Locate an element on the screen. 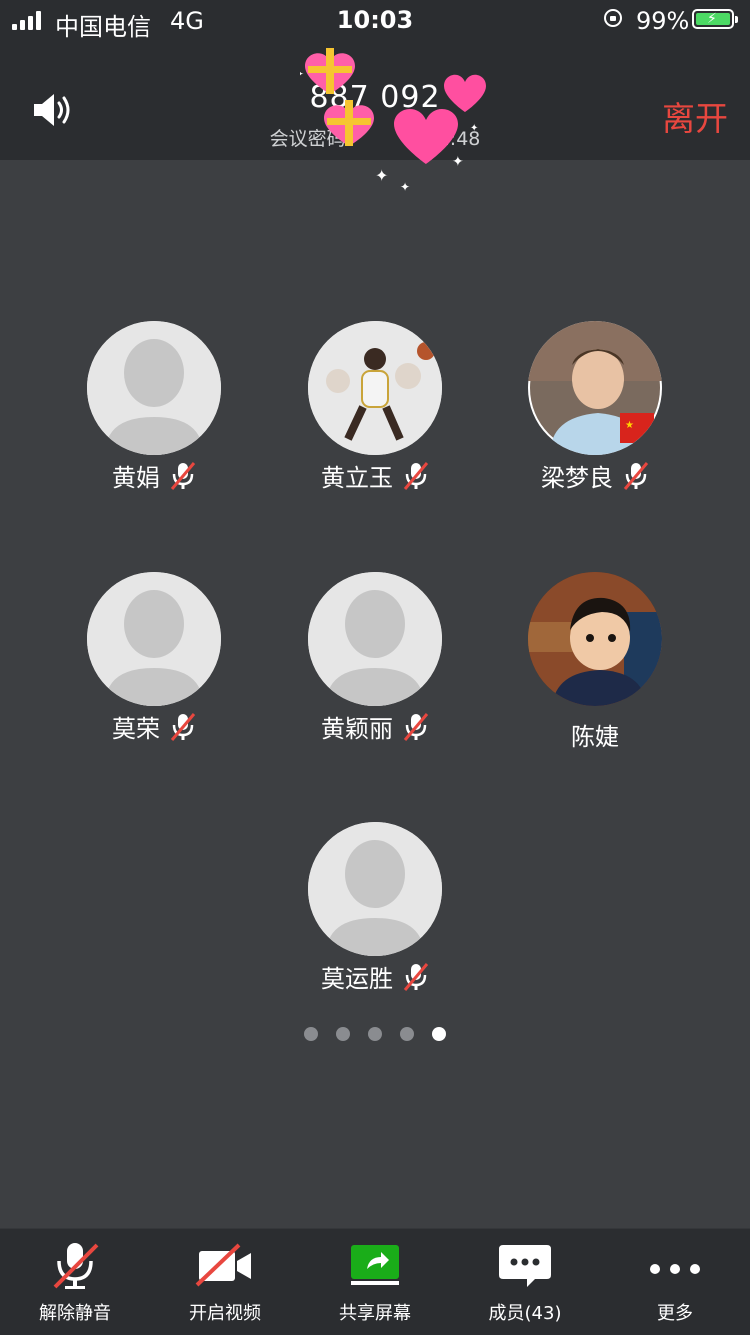 This screenshot has height=1335, width=750. participant-name: 陈婕 is located at coordinates (595, 737).